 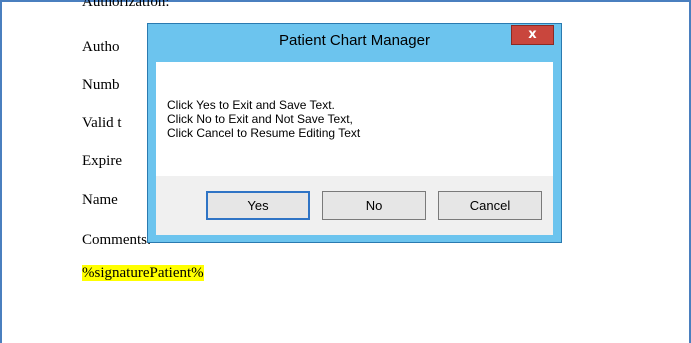 What do you see at coordinates (260, 119) in the screenshot?
I see `dialog-message-line: Click No to Exit and Not Save Text,` at bounding box center [260, 119].